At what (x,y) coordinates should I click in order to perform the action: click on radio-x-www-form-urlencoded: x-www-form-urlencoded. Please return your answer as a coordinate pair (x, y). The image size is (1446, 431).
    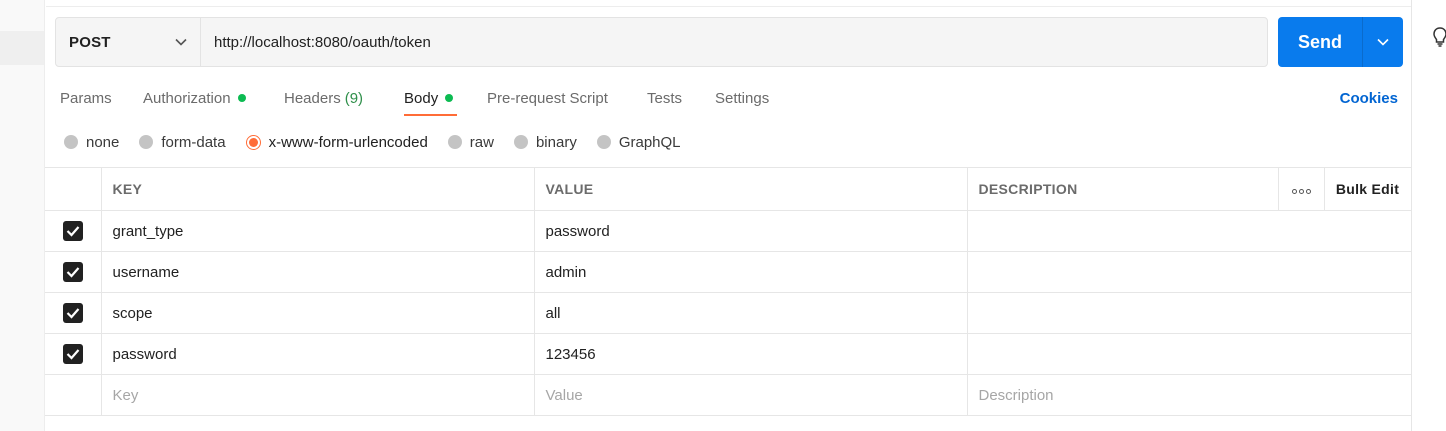
    Looking at the image, I should click on (336, 142).